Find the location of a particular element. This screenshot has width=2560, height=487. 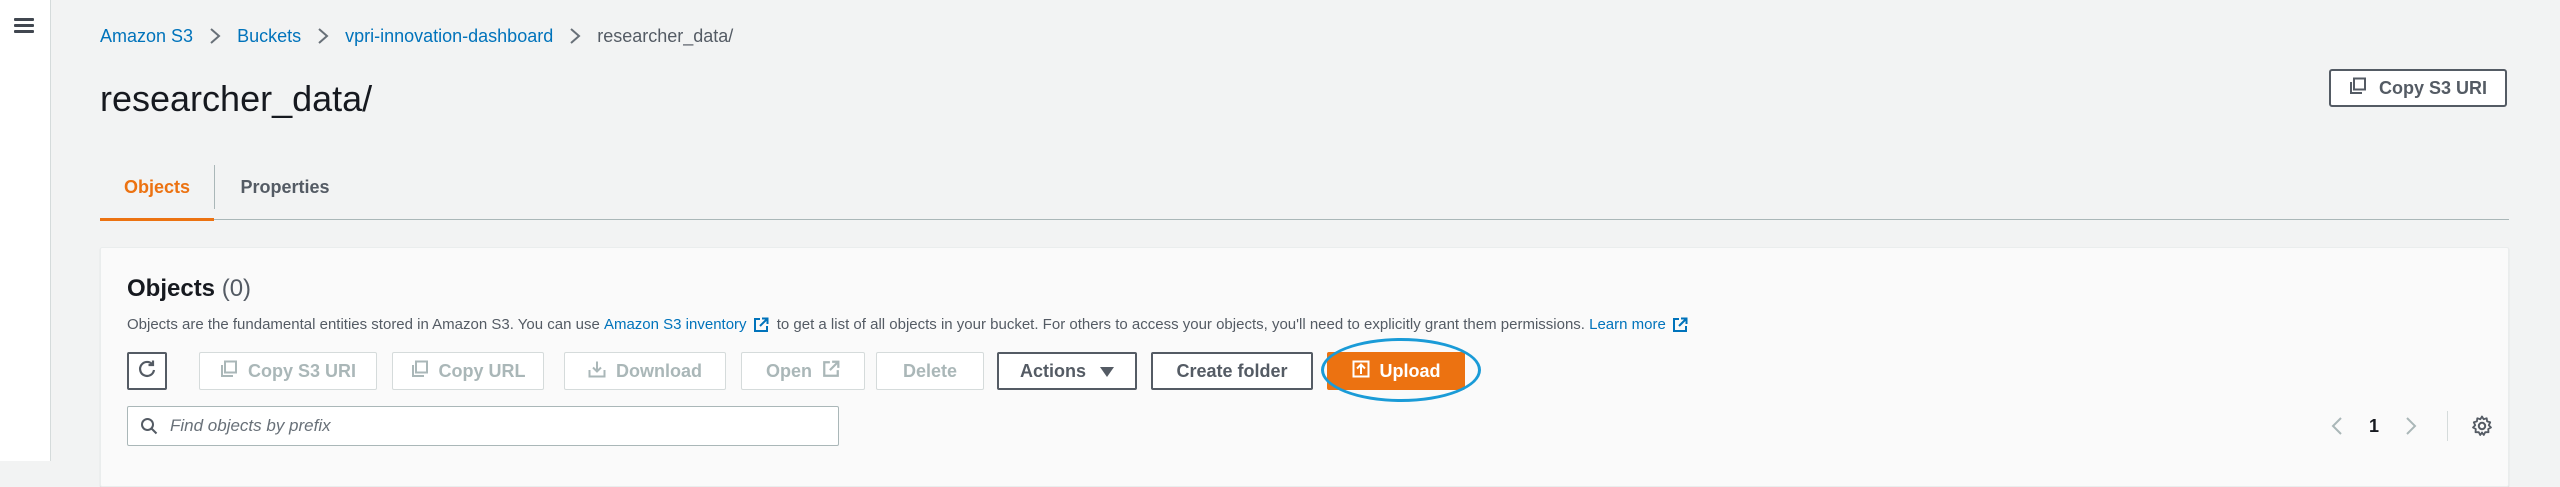

s3-inventory-link: Amazon S3 inventory is located at coordinates (675, 324).